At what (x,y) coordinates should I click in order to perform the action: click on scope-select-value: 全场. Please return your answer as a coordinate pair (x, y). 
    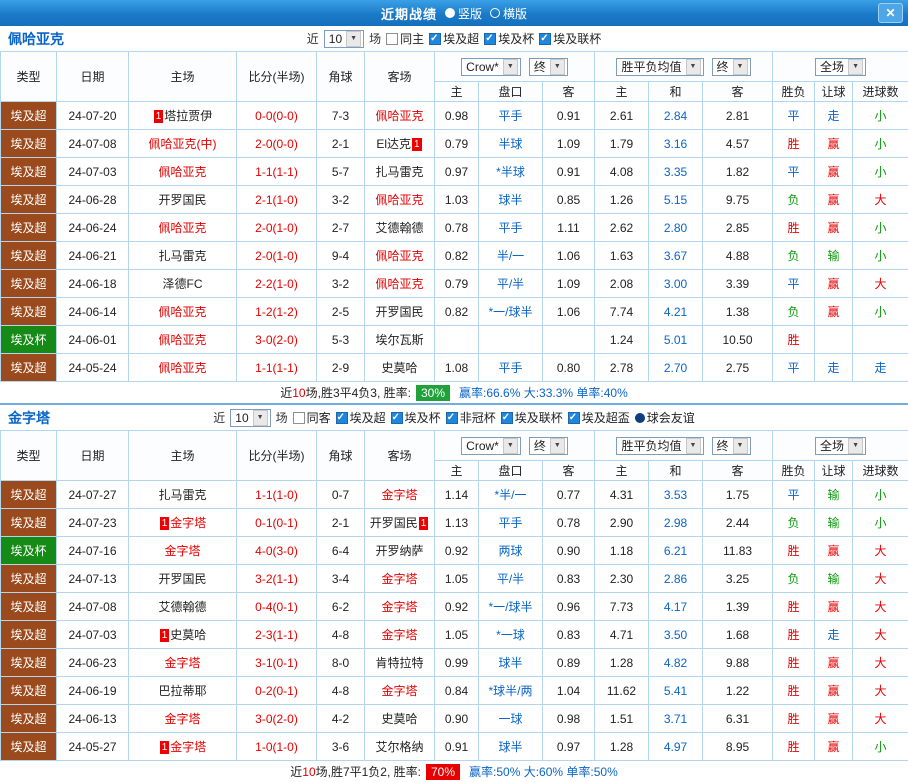
    Looking at the image, I should click on (832, 66).